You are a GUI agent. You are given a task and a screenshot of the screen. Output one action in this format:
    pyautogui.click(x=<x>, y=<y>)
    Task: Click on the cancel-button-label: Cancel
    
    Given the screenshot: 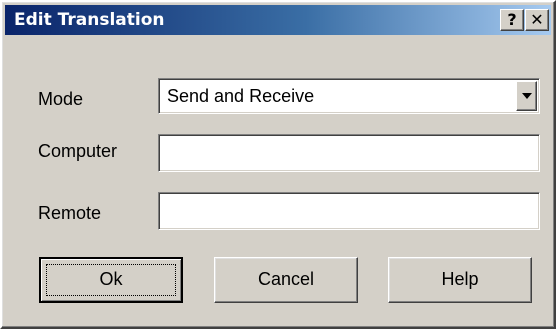 What is the action you would take?
    pyautogui.click(x=286, y=279)
    